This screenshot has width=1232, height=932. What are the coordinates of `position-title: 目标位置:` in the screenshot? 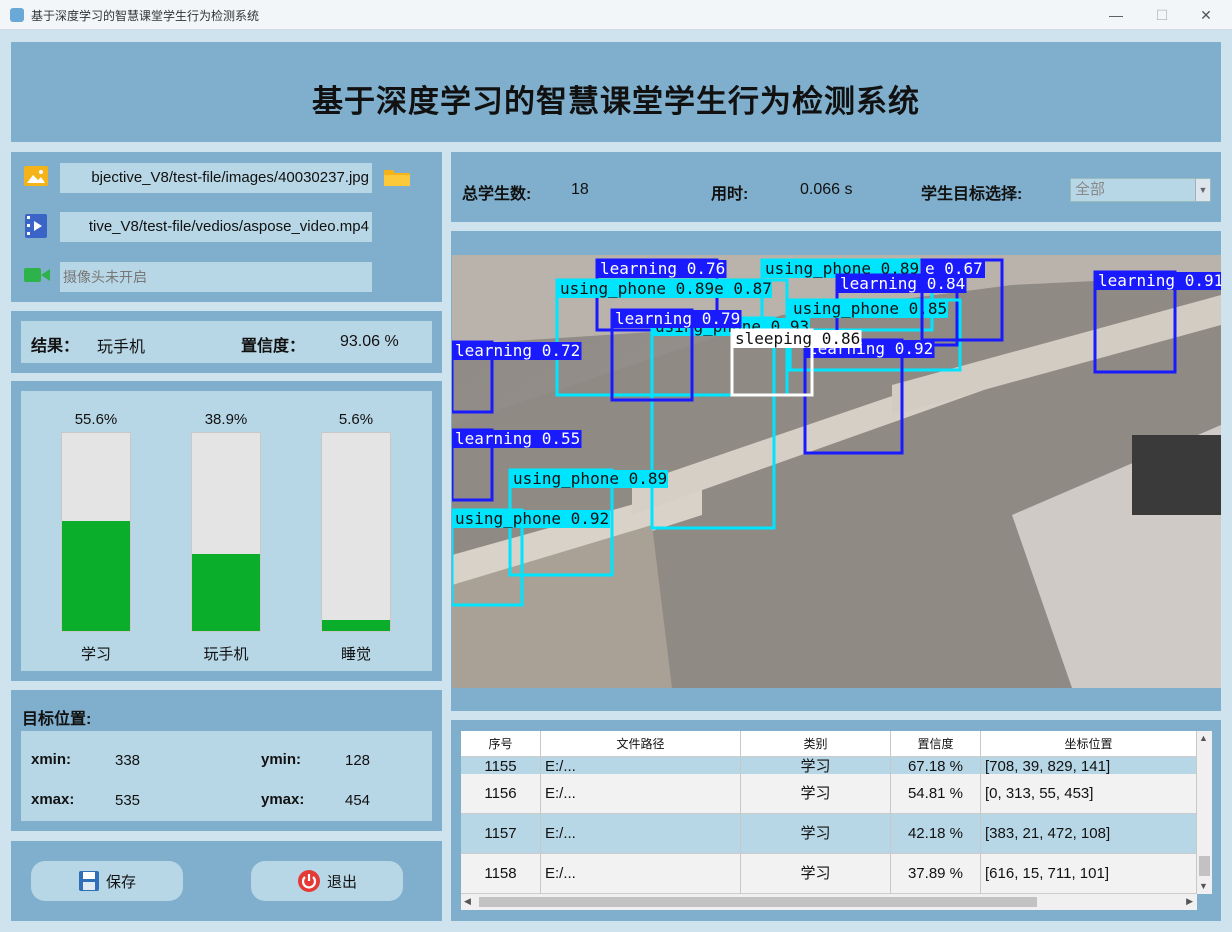 It's located at (57, 719).